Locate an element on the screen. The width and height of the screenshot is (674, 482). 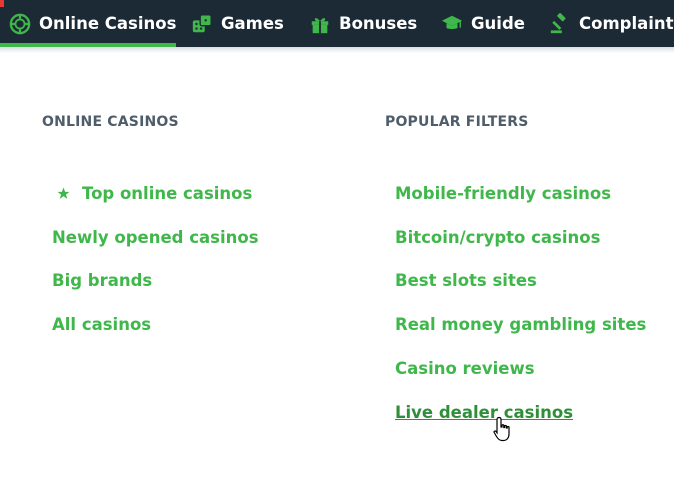
hand-pointer-cursor-icon is located at coordinates (501, 429).